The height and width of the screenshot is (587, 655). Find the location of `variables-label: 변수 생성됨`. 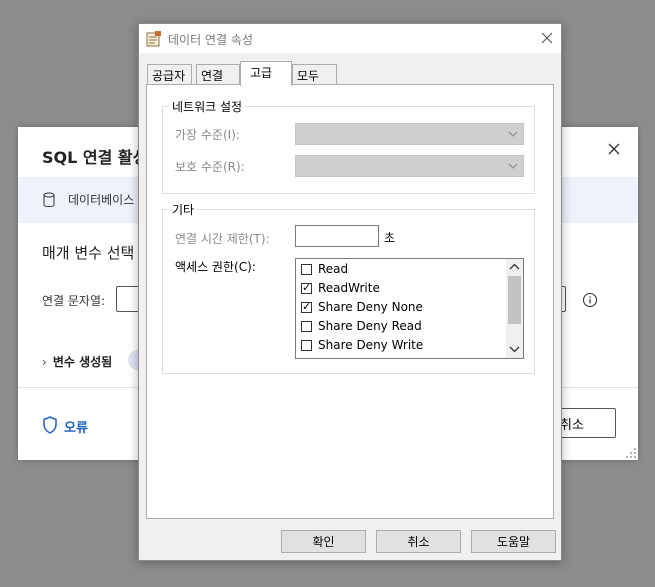

variables-label: 변수 생성됨 is located at coordinates (82, 362).